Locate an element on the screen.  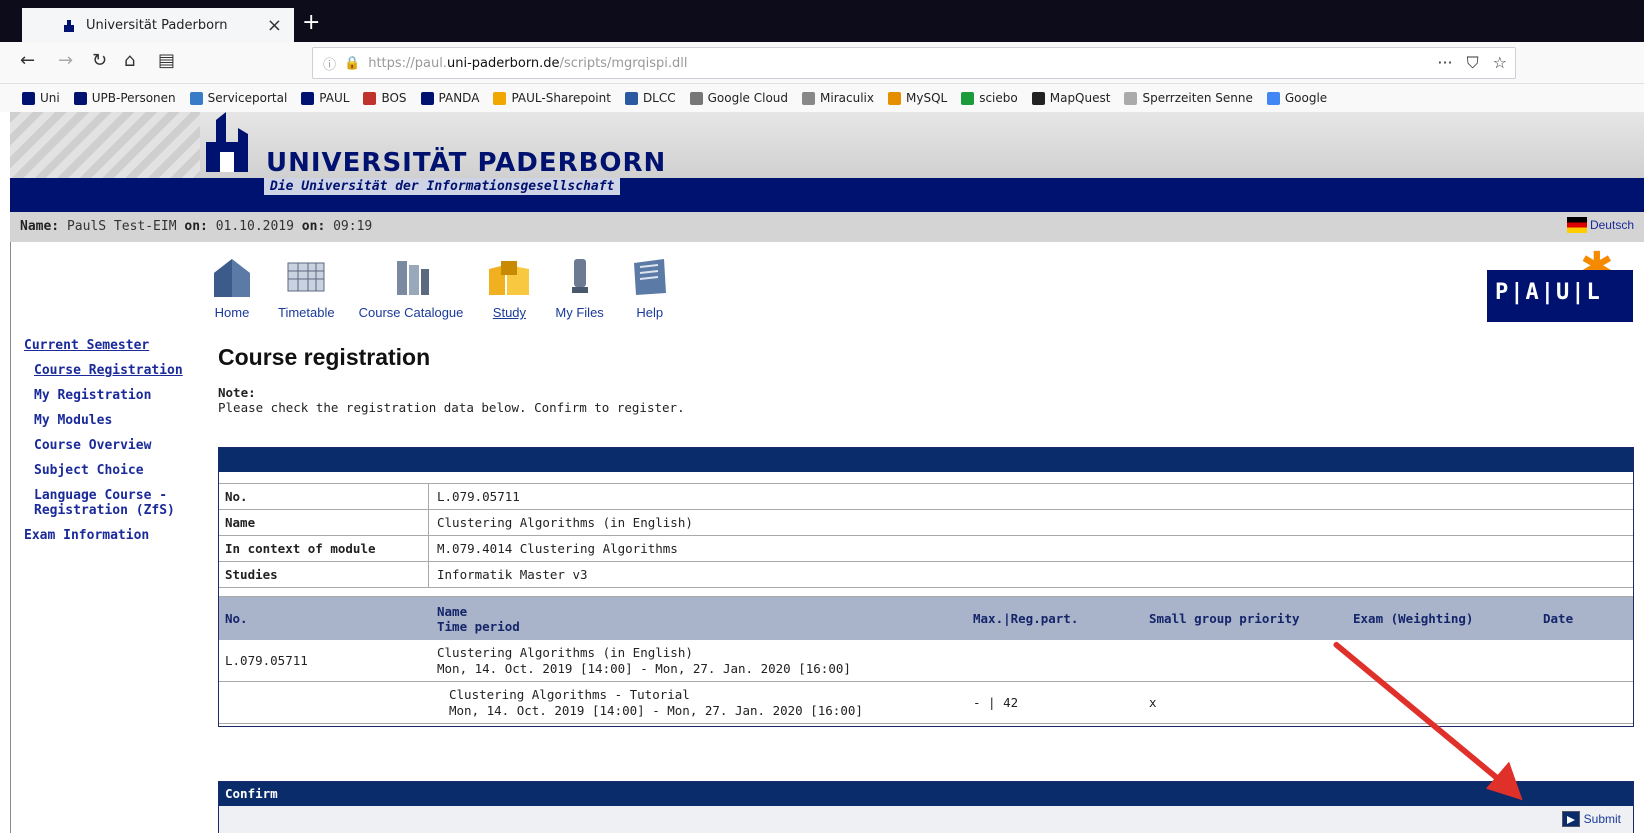
confirm-panel: Confirm Submit is located at coordinates (926, 807).